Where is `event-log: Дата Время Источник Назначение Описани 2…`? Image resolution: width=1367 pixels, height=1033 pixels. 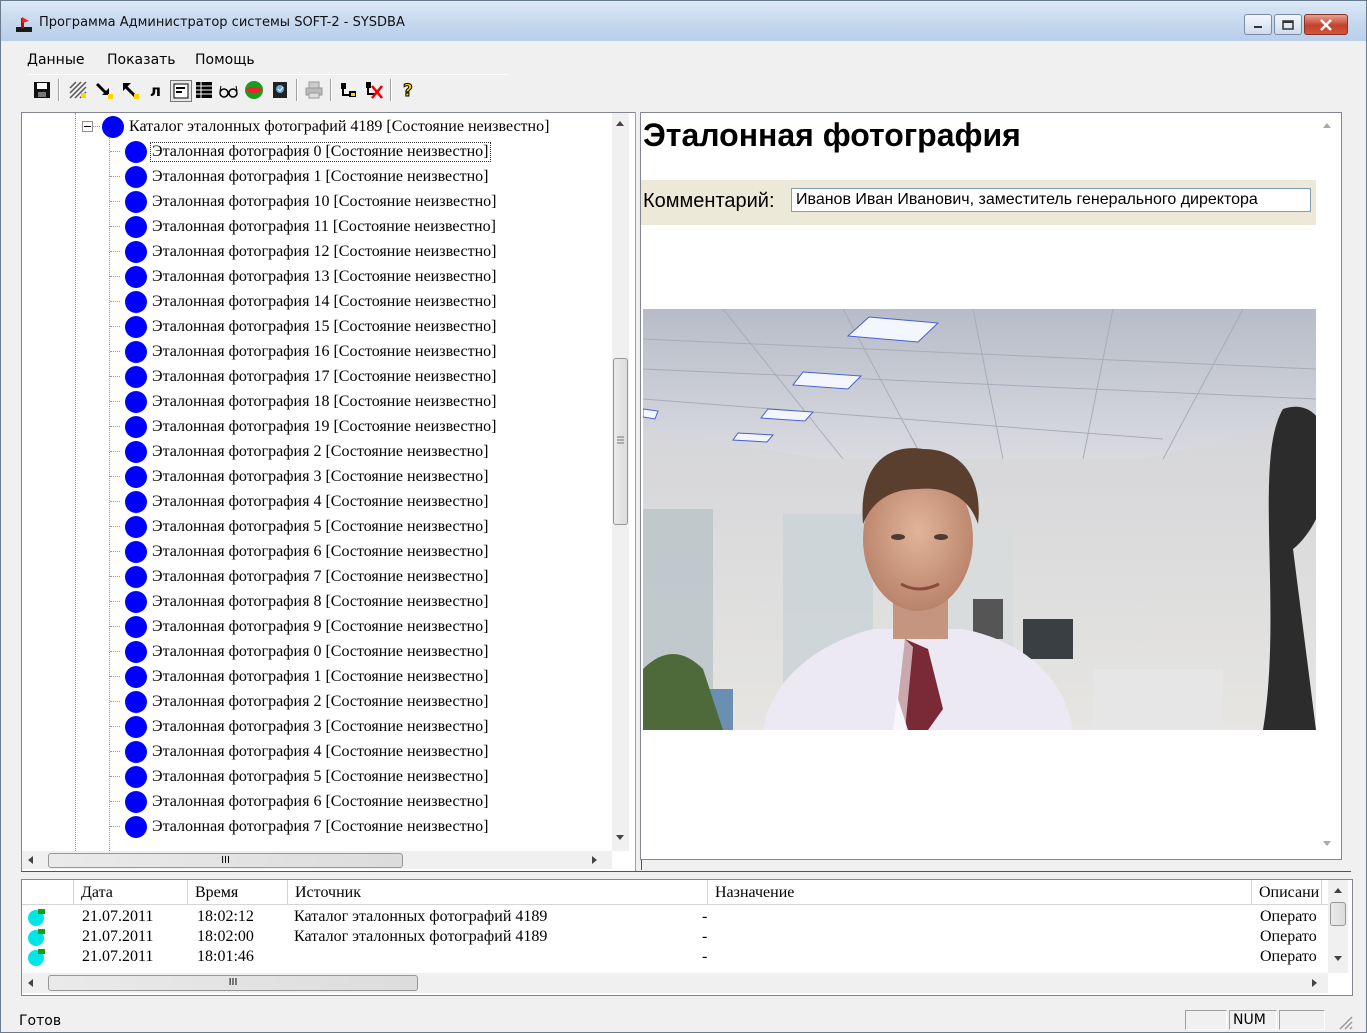
event-log: Дата Время Источник Назначение Описани 2… is located at coordinates (687, 937).